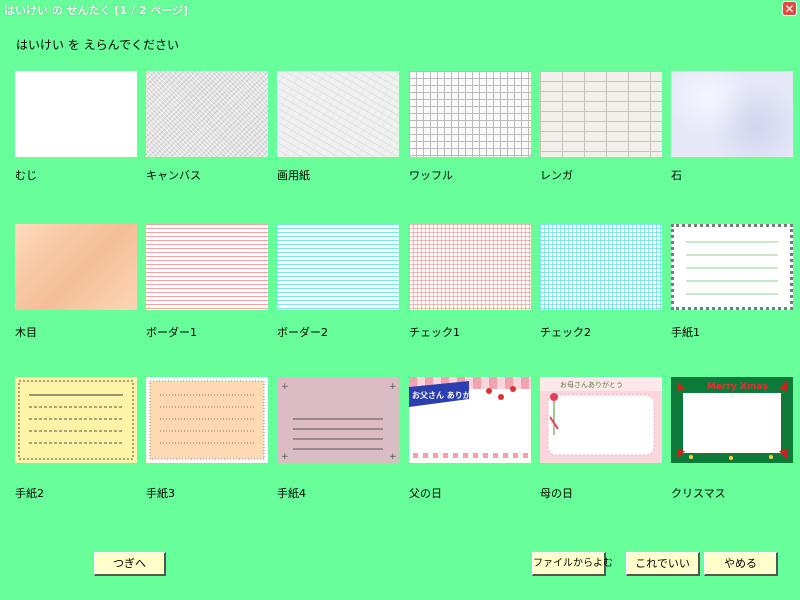  Describe the element at coordinates (400, 9) in the screenshot. I see `title-bar: はいけい の せんたく [1 / 2 ページ] ✕` at that location.